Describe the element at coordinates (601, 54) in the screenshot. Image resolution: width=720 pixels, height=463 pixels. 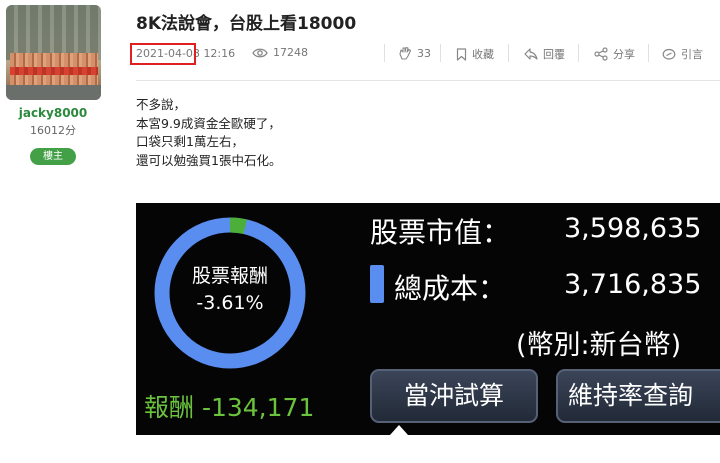
I see `share-icon` at that location.